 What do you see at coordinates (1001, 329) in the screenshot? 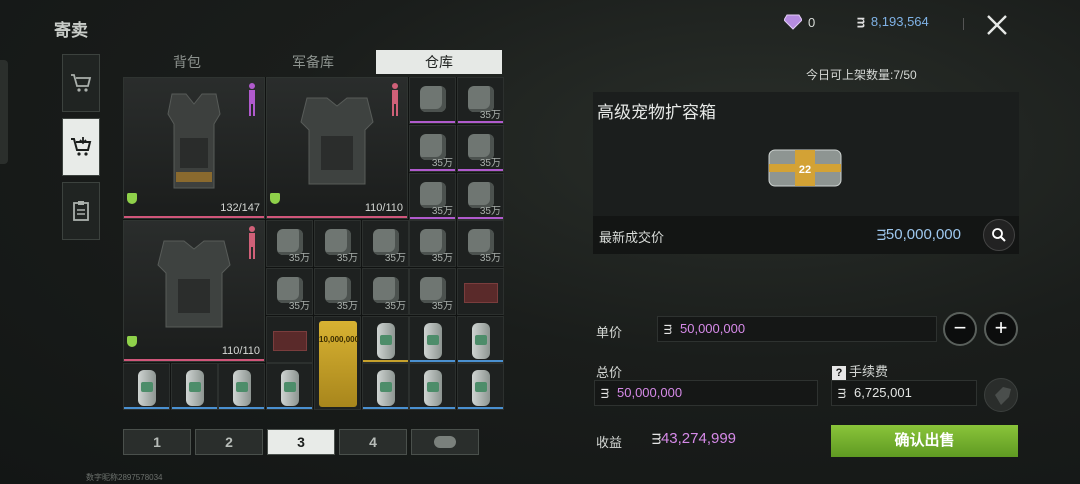
I see `increase-price-button: +` at bounding box center [1001, 329].